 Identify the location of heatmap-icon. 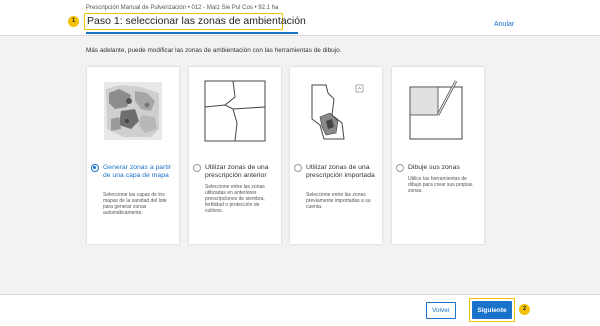
(133, 111).